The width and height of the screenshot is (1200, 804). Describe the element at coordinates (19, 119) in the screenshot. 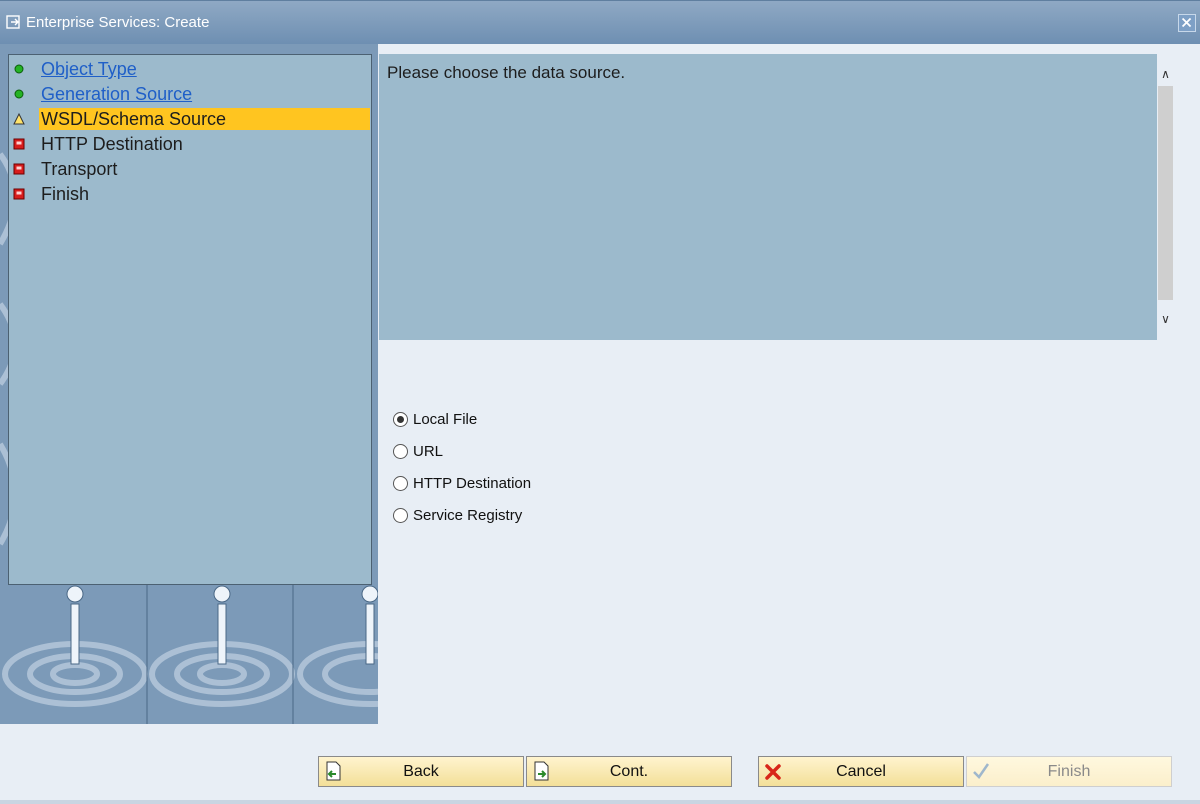

I see `warning-triangle-icon` at that location.